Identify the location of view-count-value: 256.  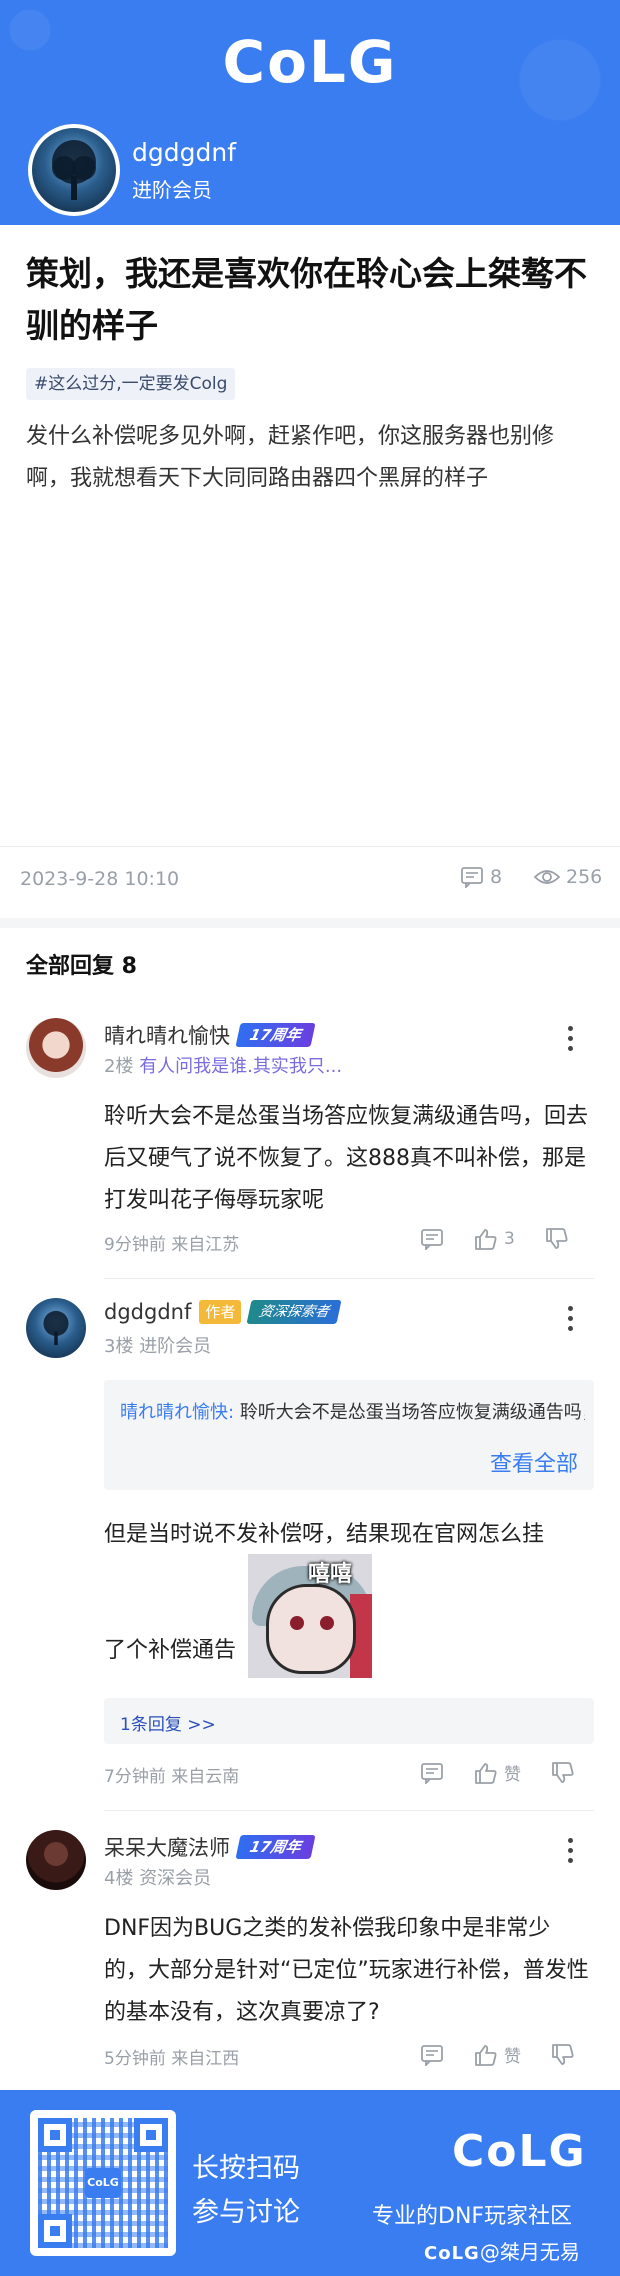
(584, 877).